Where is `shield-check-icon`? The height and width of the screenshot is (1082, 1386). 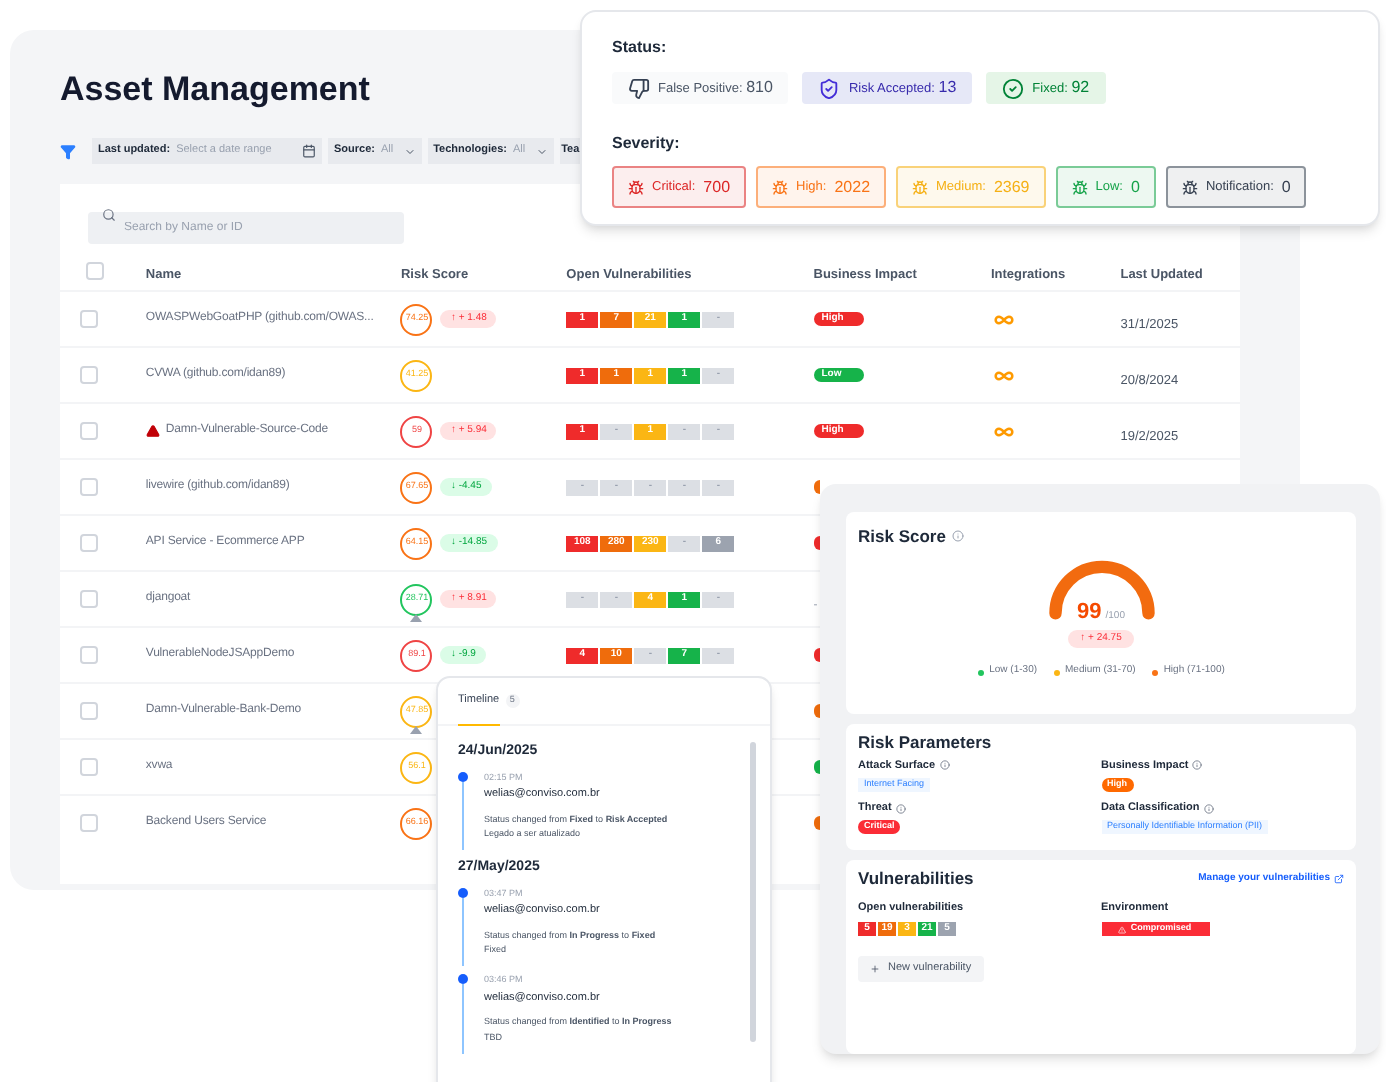 shield-check-icon is located at coordinates (829, 88).